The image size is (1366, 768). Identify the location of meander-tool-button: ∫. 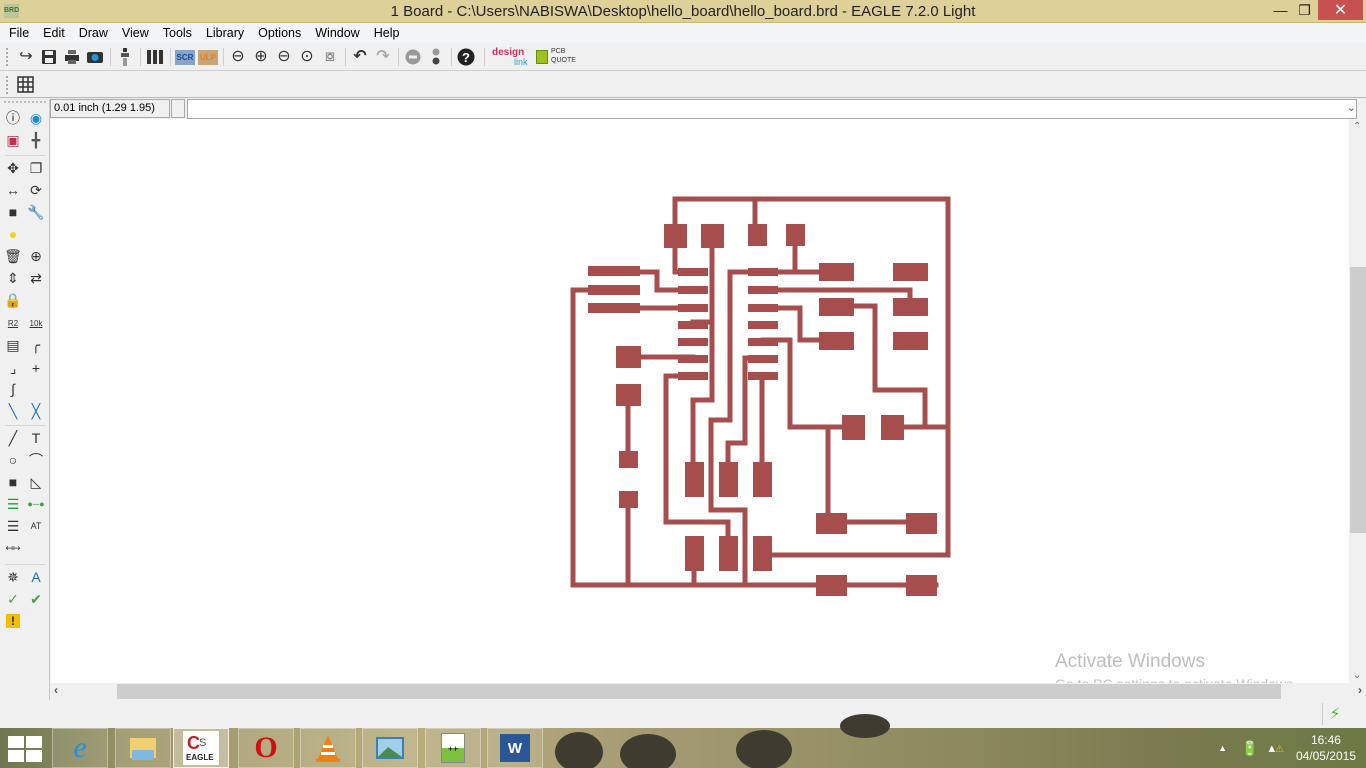
(13, 389).